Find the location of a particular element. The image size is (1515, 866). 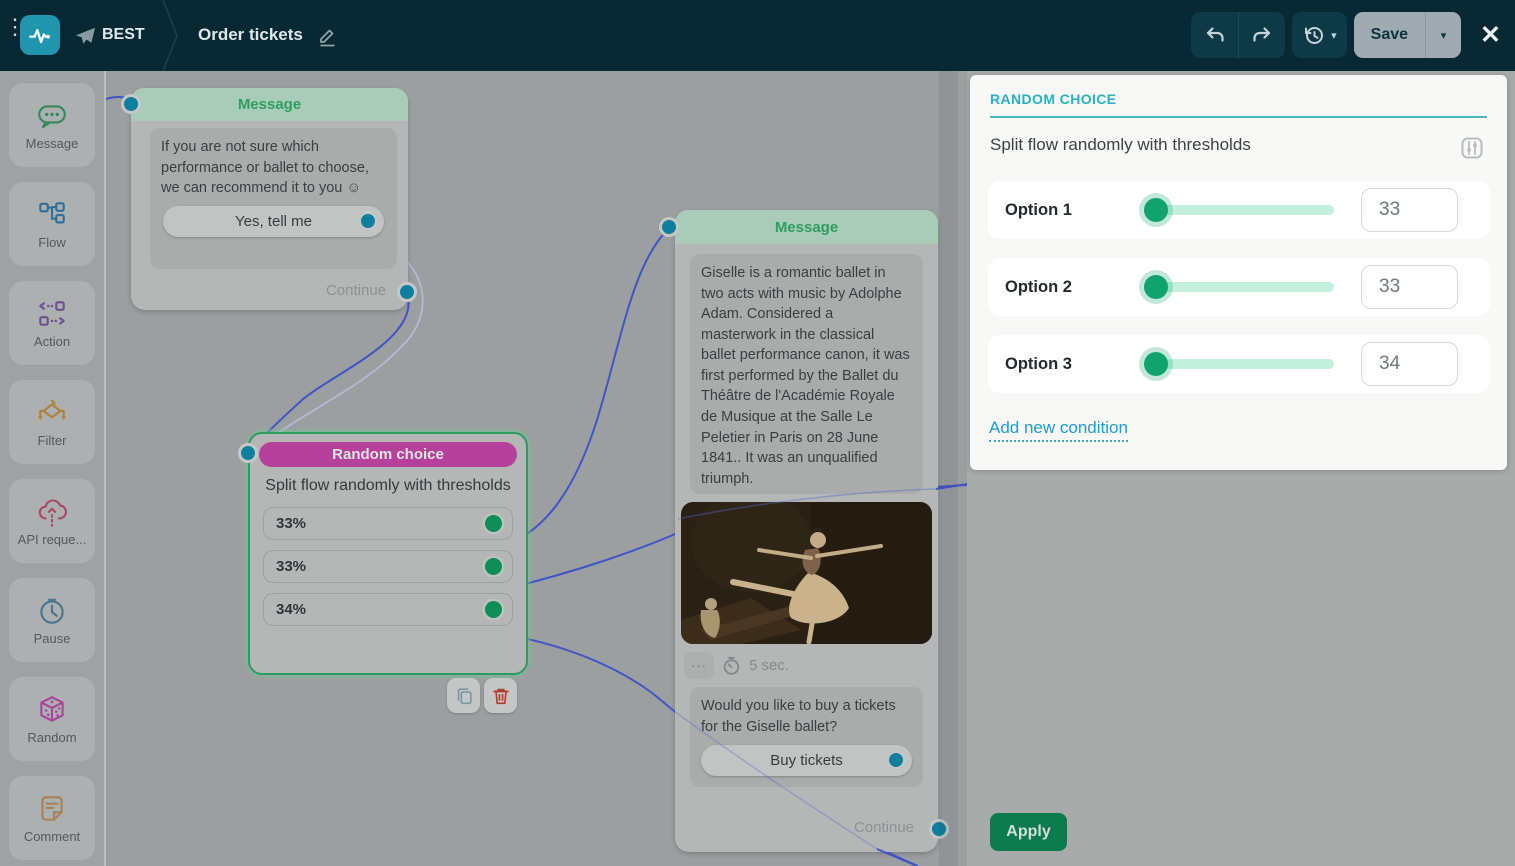

random-node-input-port is located at coordinates (248, 453).